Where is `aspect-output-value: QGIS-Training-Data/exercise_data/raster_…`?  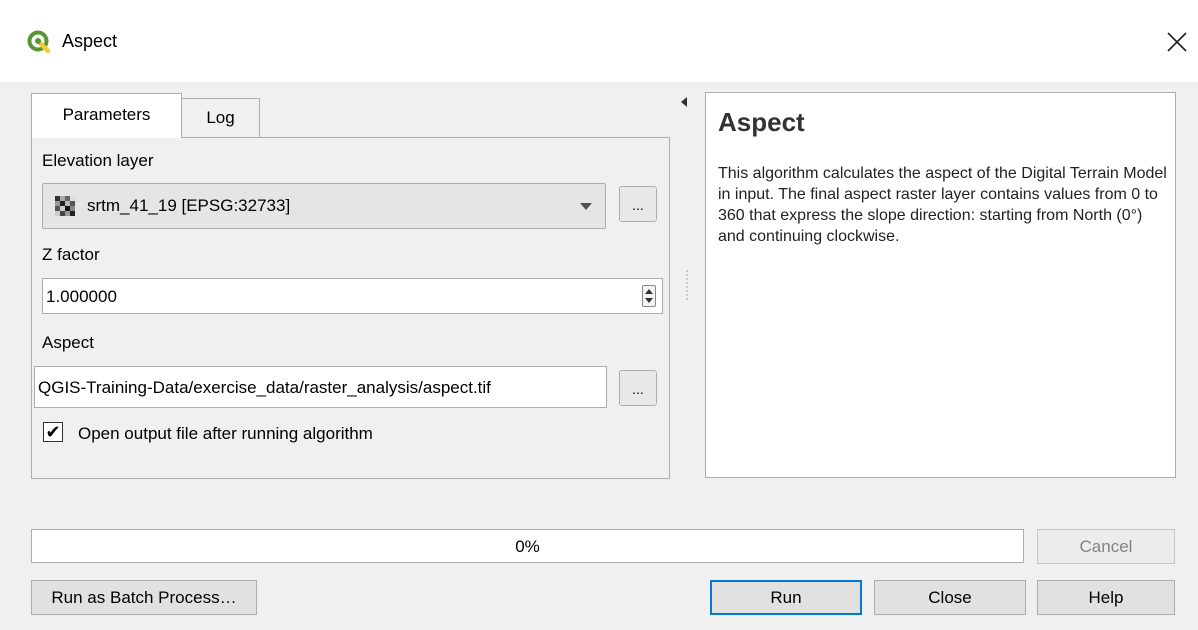 aspect-output-value: QGIS-Training-Data/exercise_data/raster_… is located at coordinates (264, 387).